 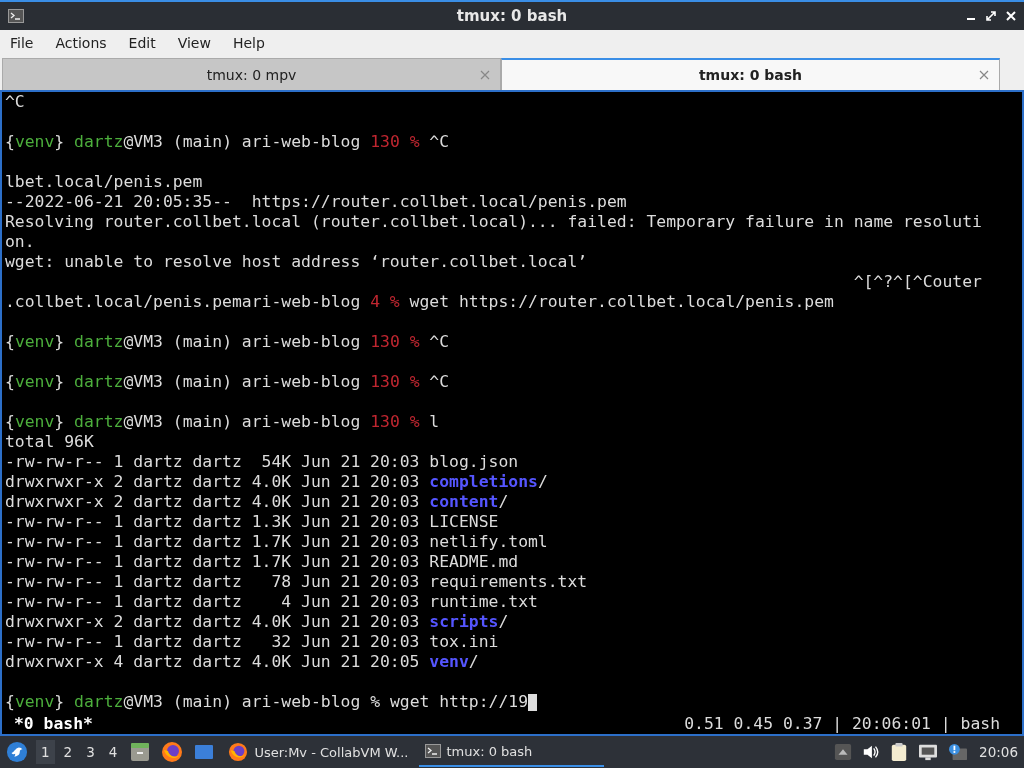 I want to click on menu-item: Edit, so click(x=149, y=43).